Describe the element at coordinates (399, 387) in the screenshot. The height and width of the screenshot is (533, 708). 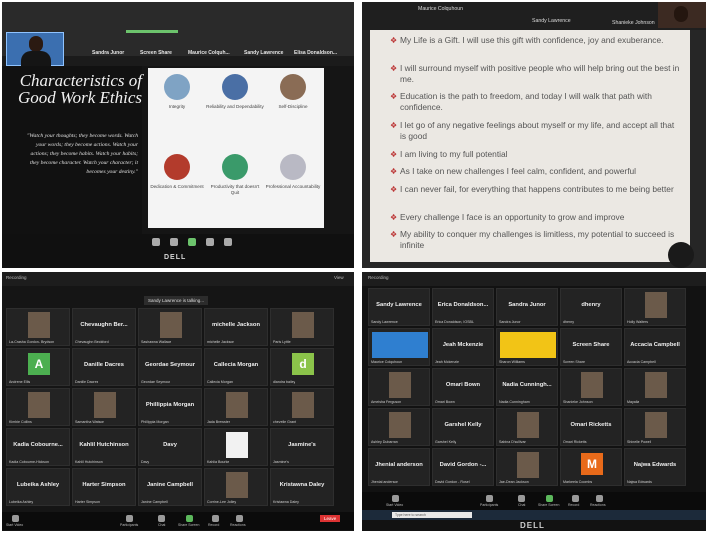
I see `participant-tile: Ameisha Ferguson` at that location.